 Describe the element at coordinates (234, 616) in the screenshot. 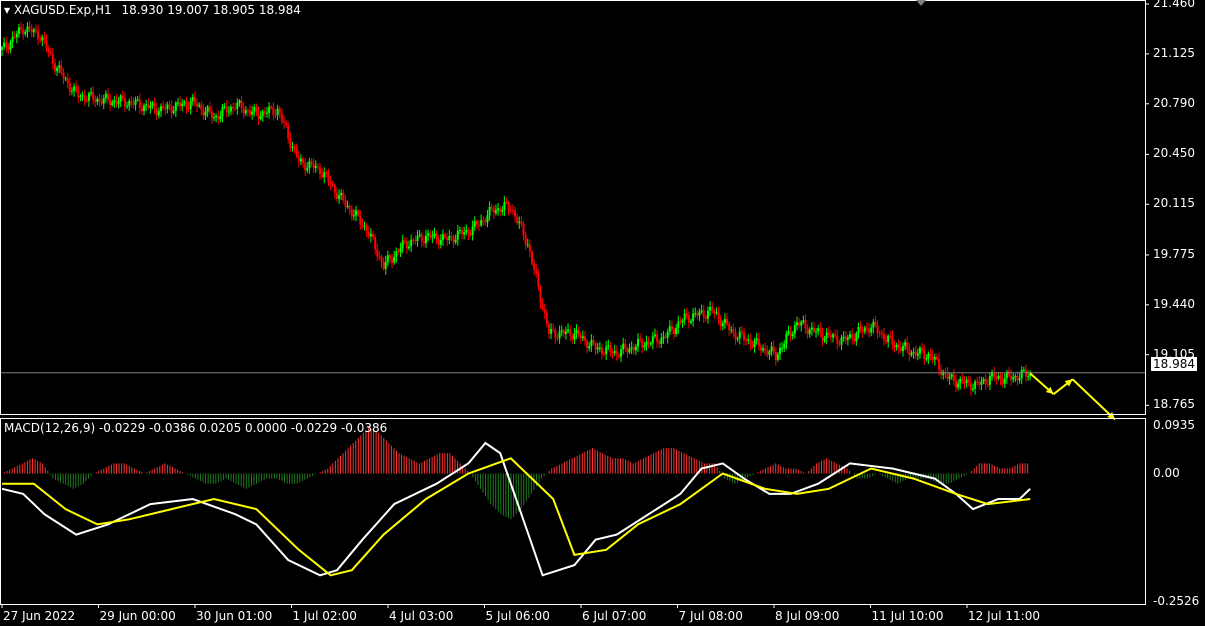

I see `time-tick-label: 30 Jun 01:00` at that location.